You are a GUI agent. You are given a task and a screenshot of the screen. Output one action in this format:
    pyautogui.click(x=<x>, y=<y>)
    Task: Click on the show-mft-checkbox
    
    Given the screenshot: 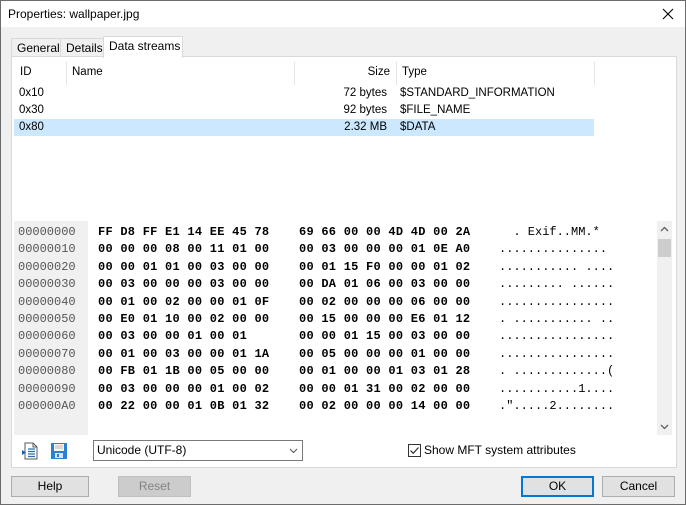 What is the action you would take?
    pyautogui.click(x=414, y=450)
    